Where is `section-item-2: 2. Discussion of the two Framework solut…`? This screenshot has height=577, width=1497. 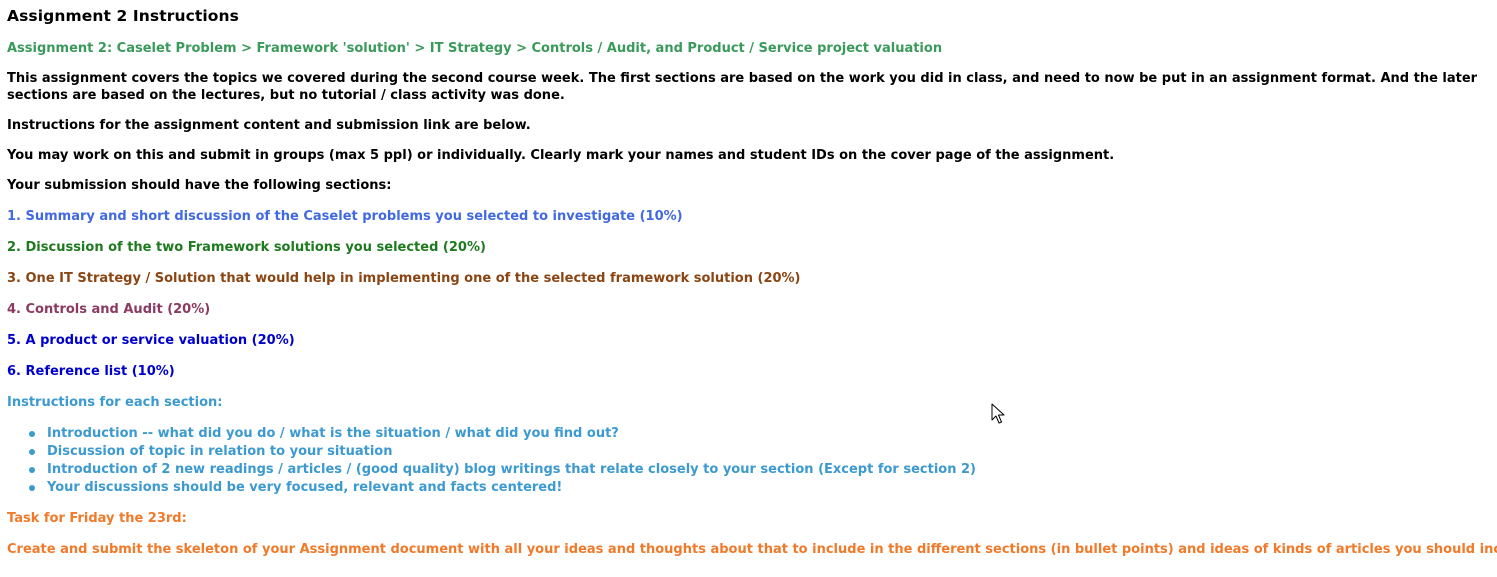
section-item-2: 2. Discussion of the two Framework solut… is located at coordinates (246, 247).